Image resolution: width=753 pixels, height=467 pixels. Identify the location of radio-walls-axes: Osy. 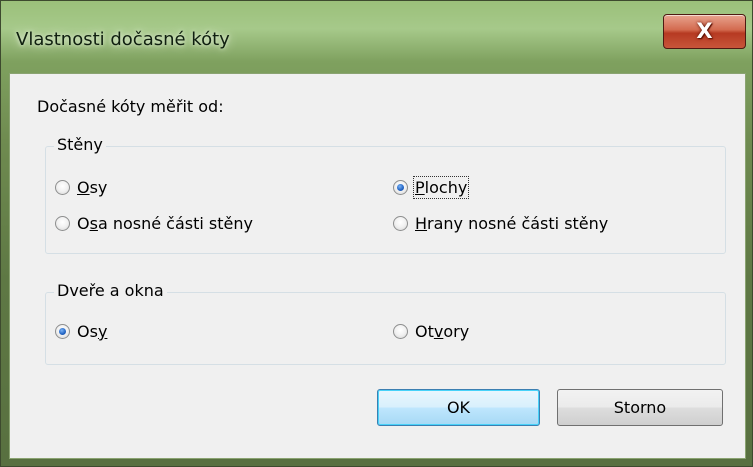
(81, 187).